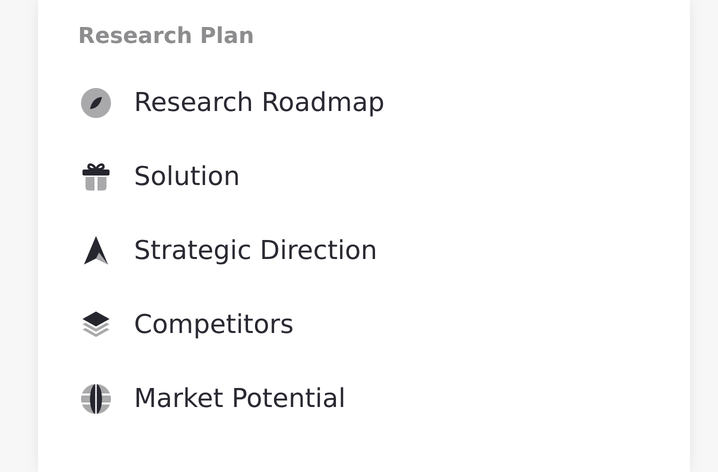  What do you see at coordinates (187, 177) in the screenshot?
I see `menu-item: Solution` at bounding box center [187, 177].